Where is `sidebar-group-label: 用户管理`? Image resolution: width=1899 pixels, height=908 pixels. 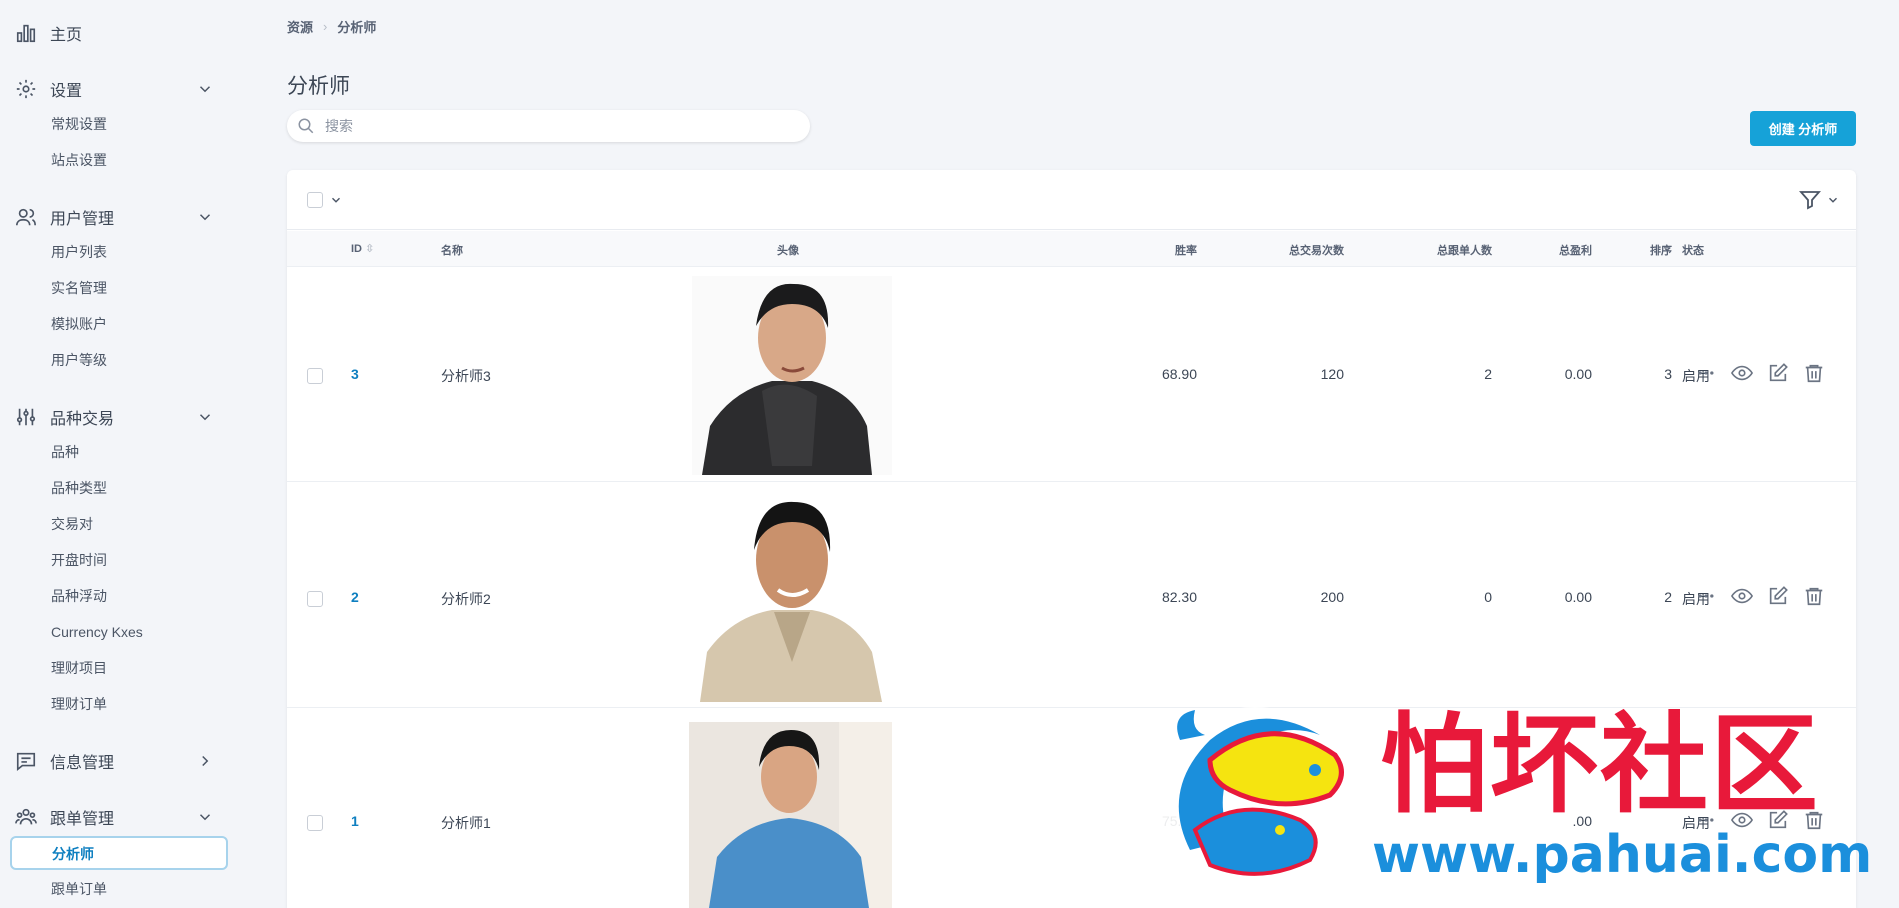 sidebar-group-label: 用户管理 is located at coordinates (82, 219).